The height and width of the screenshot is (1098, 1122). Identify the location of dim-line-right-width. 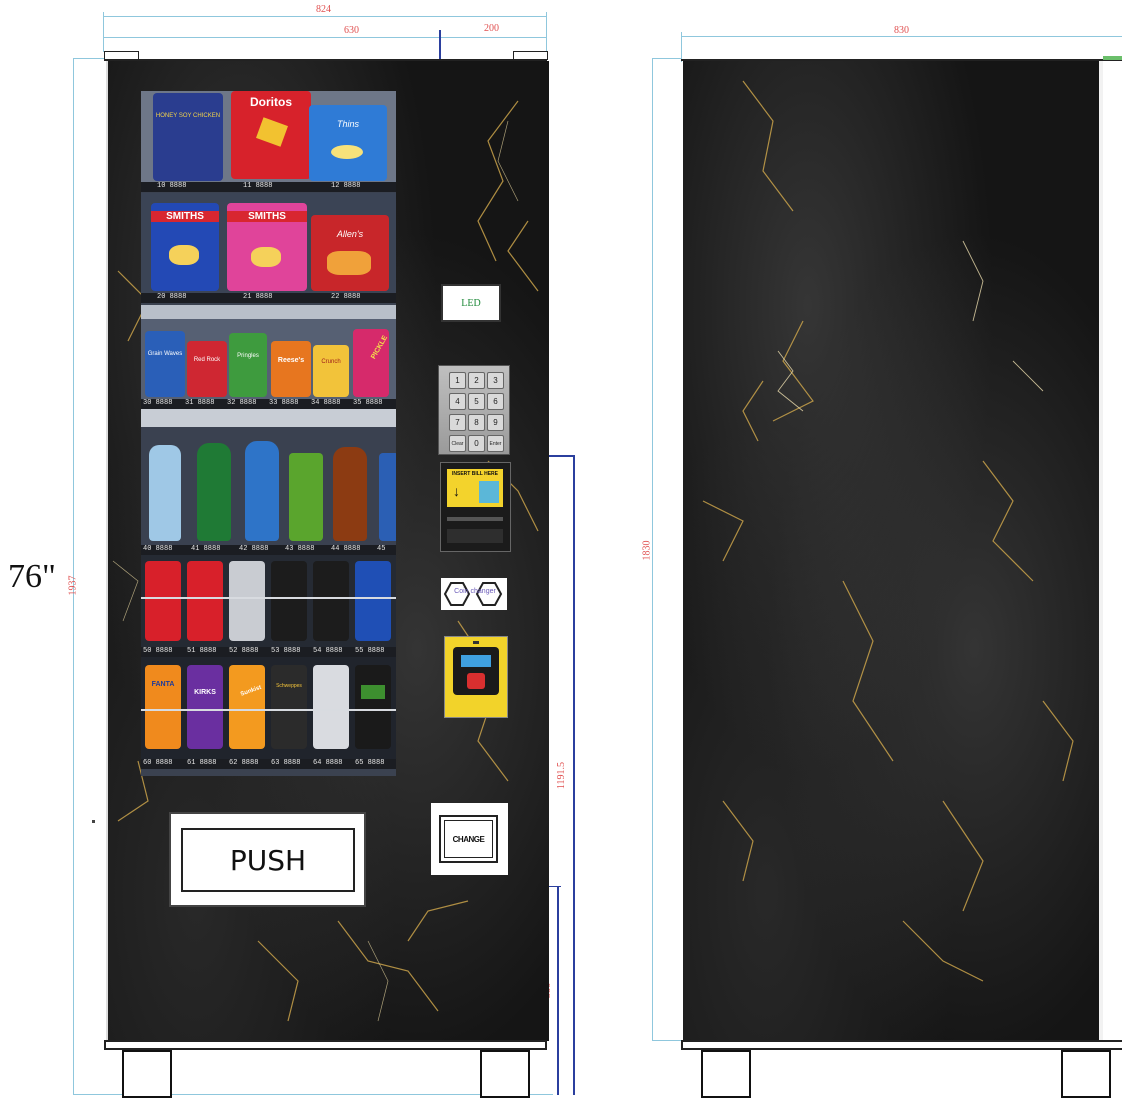
(901, 36).